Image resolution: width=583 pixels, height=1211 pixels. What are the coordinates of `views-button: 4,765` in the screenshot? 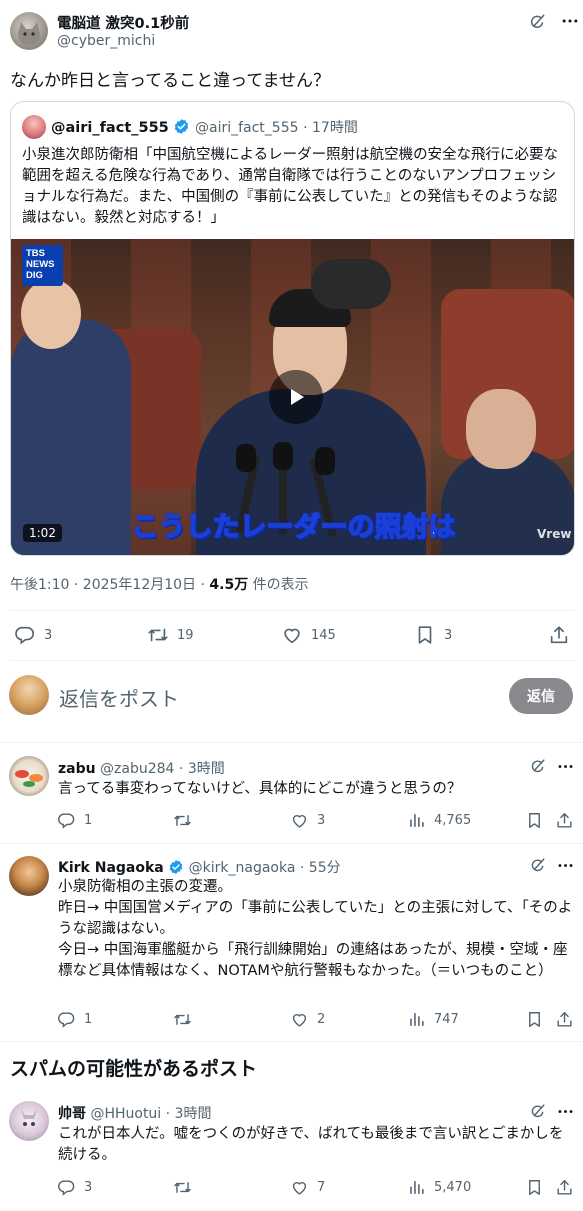 It's located at (439, 820).